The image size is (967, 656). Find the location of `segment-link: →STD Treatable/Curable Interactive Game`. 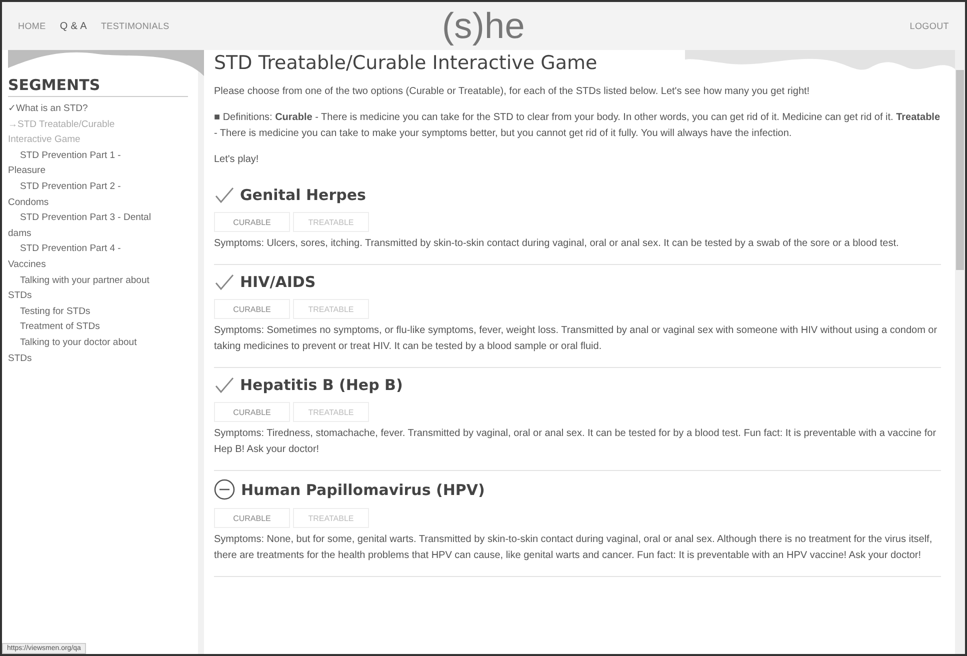

segment-link: →STD Treatable/Curable Interactive Game is located at coordinates (83, 132).